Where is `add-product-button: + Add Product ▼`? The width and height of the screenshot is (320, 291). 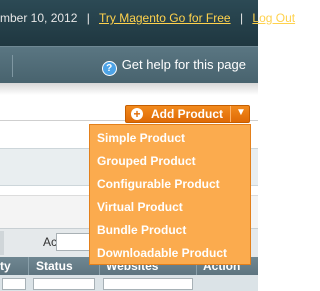 add-product-button: + Add Product ▼ is located at coordinates (187, 114).